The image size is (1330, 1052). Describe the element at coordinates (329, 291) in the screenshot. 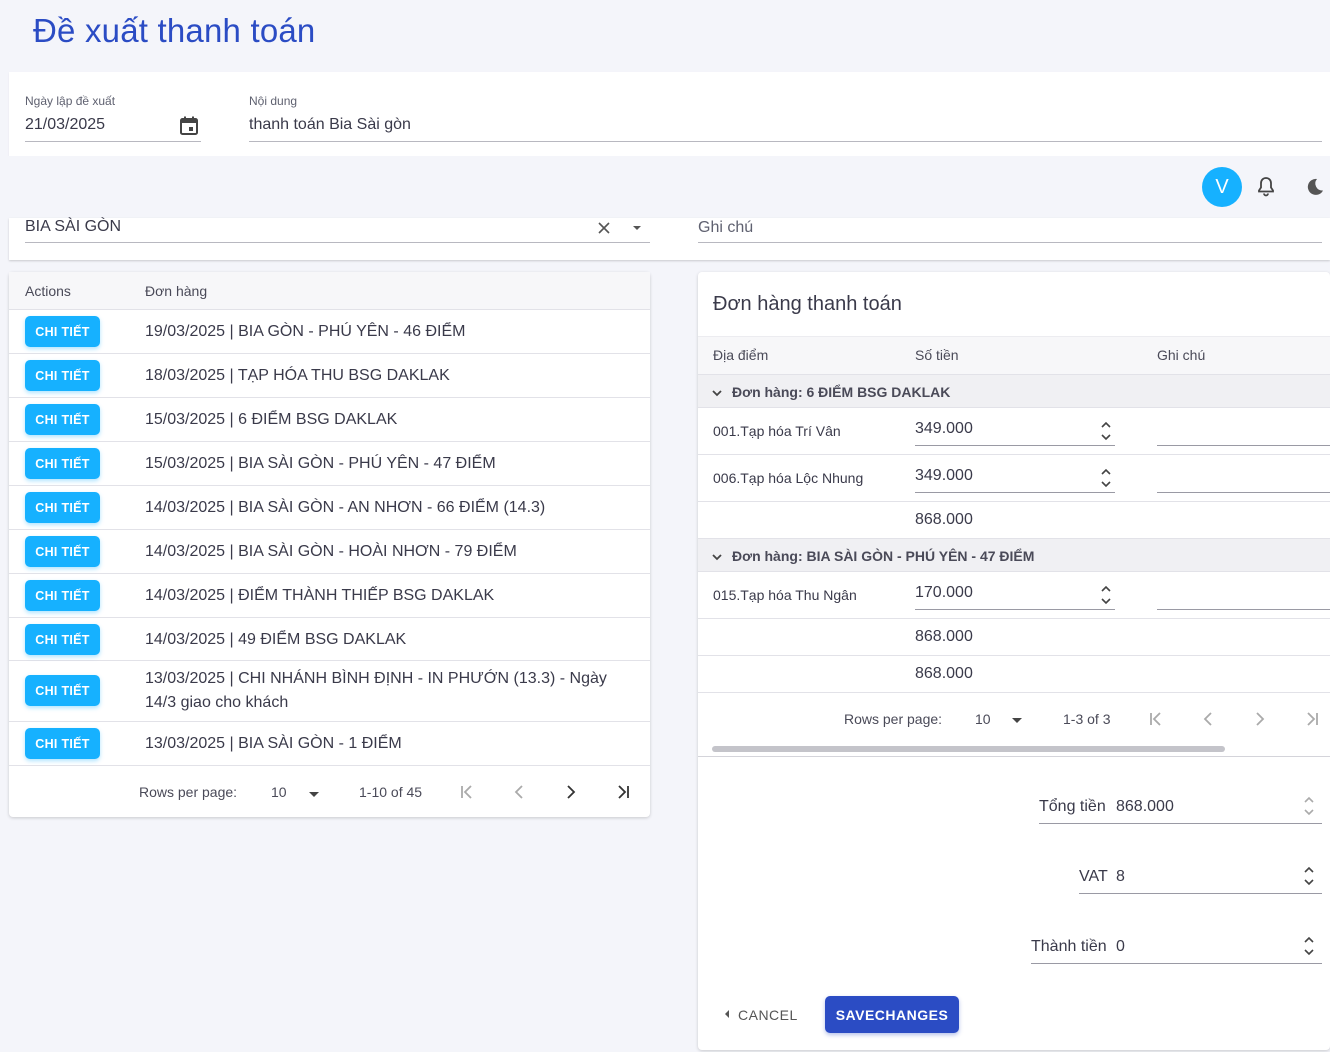

I see `orders-table-header: Actions Đơn hàng` at that location.